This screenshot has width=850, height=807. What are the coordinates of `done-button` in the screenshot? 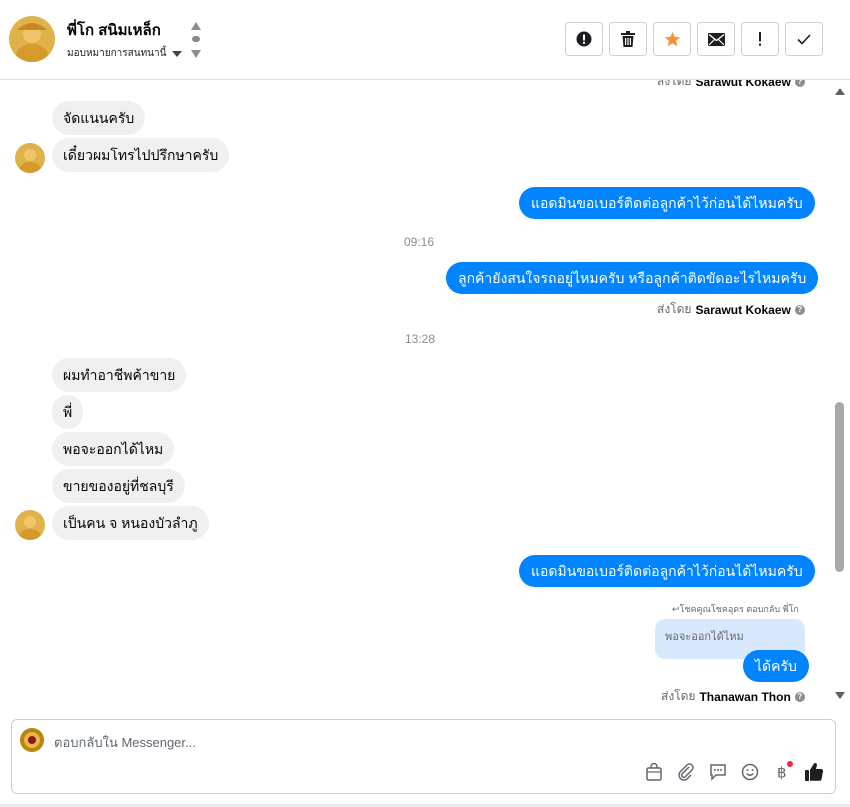 It's located at (804, 39).